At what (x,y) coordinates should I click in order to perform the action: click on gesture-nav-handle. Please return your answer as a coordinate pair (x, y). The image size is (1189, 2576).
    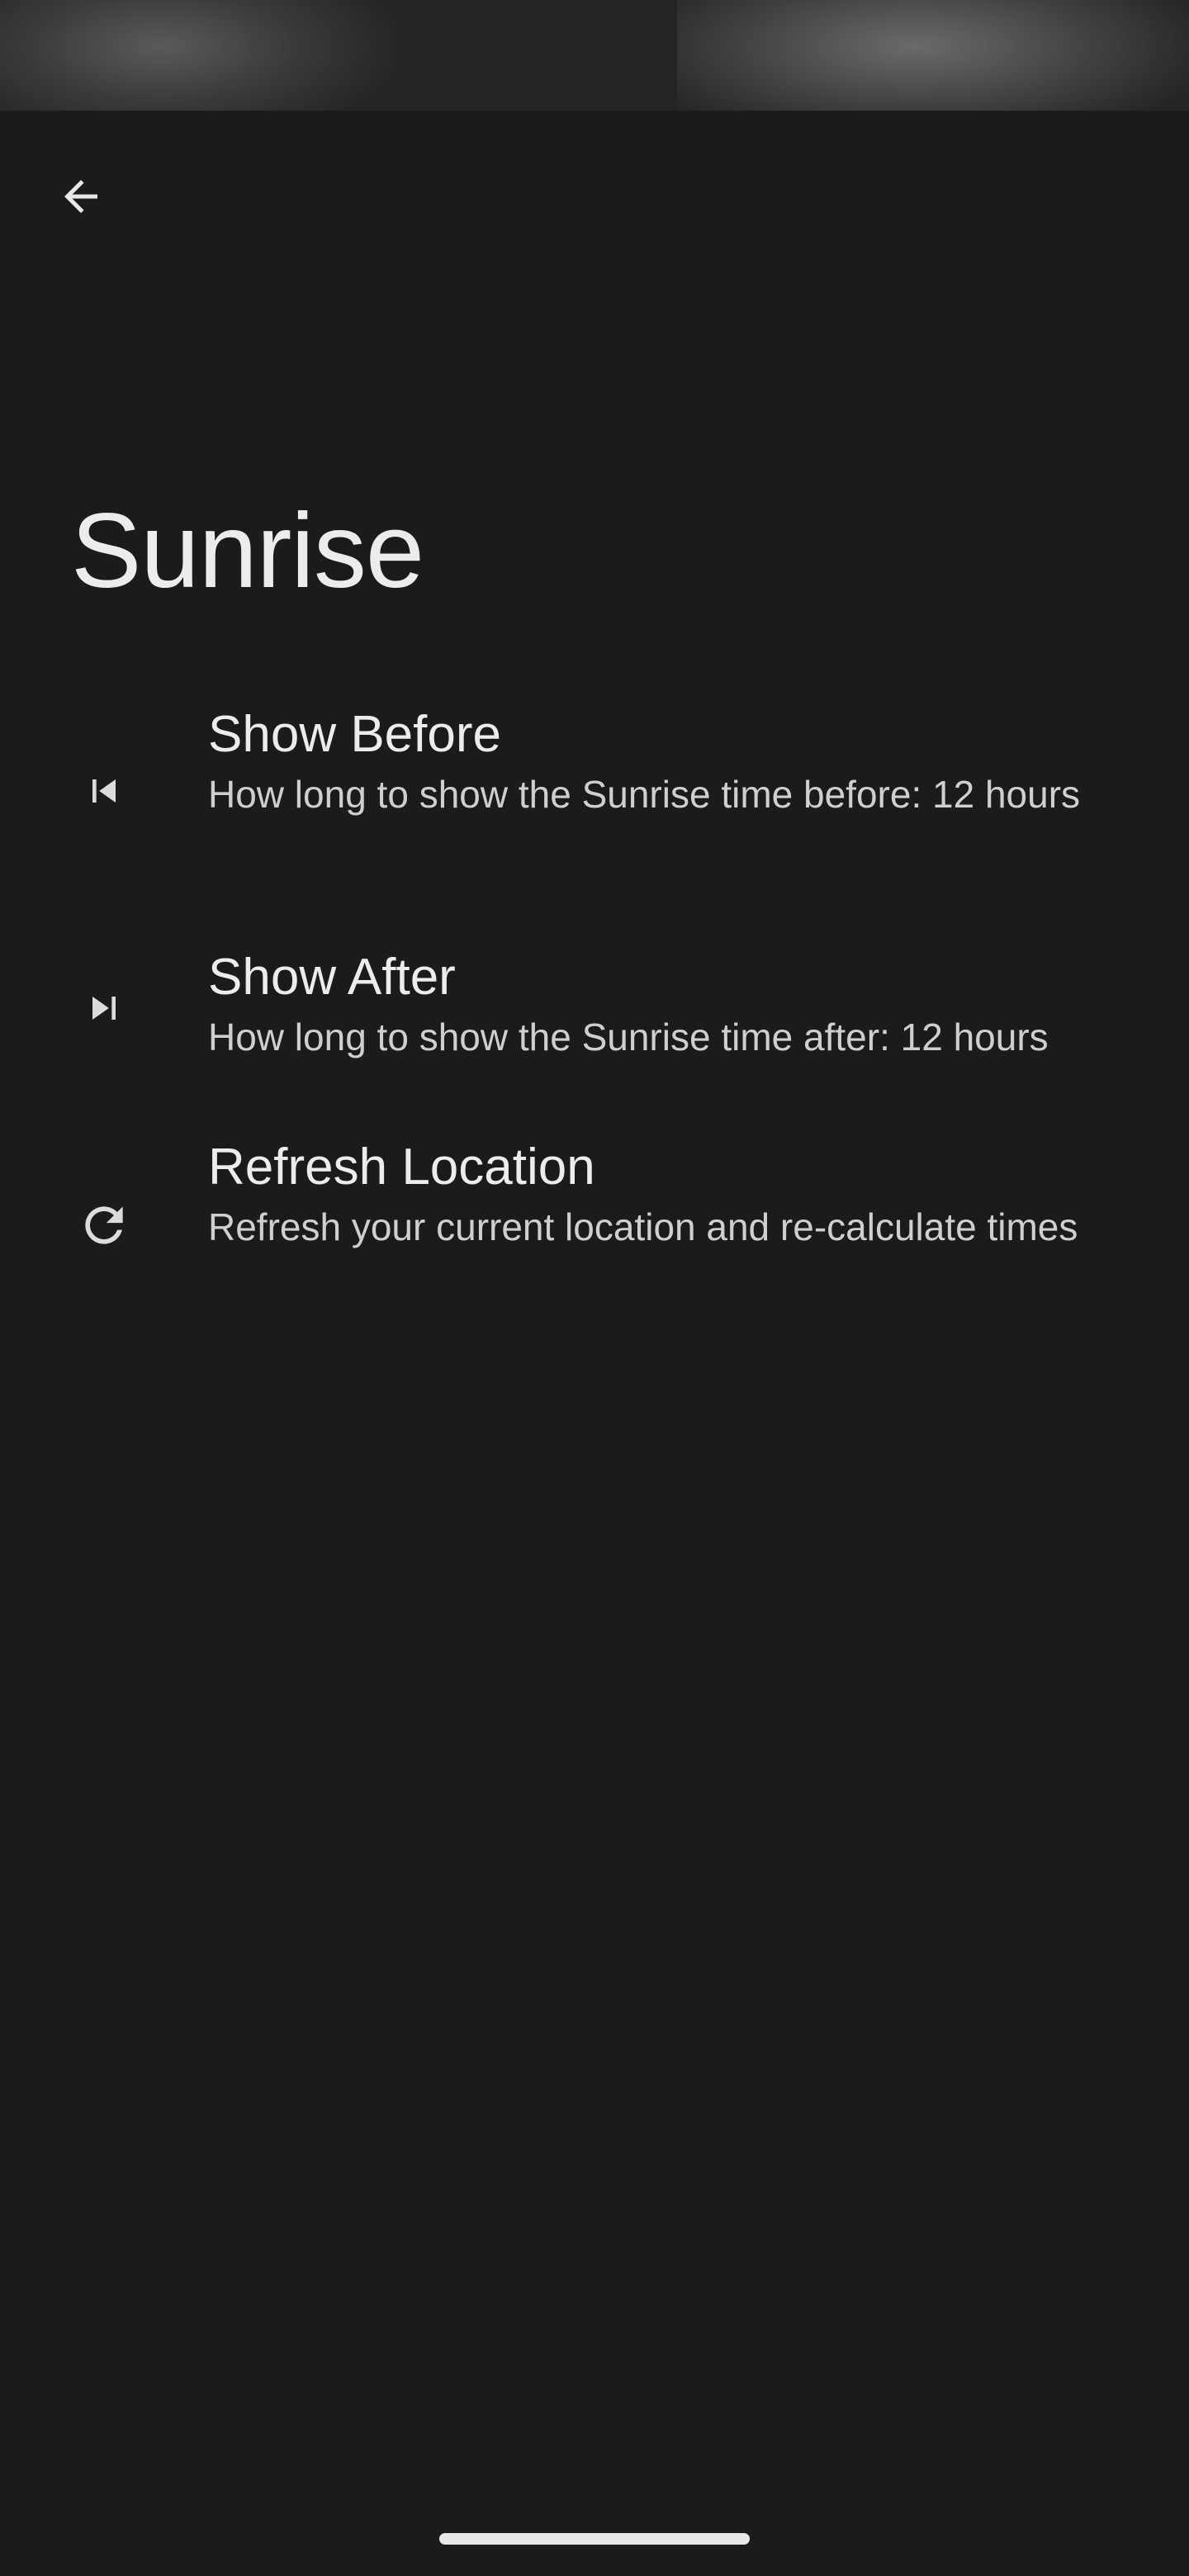
    Looking at the image, I should click on (594, 2539).